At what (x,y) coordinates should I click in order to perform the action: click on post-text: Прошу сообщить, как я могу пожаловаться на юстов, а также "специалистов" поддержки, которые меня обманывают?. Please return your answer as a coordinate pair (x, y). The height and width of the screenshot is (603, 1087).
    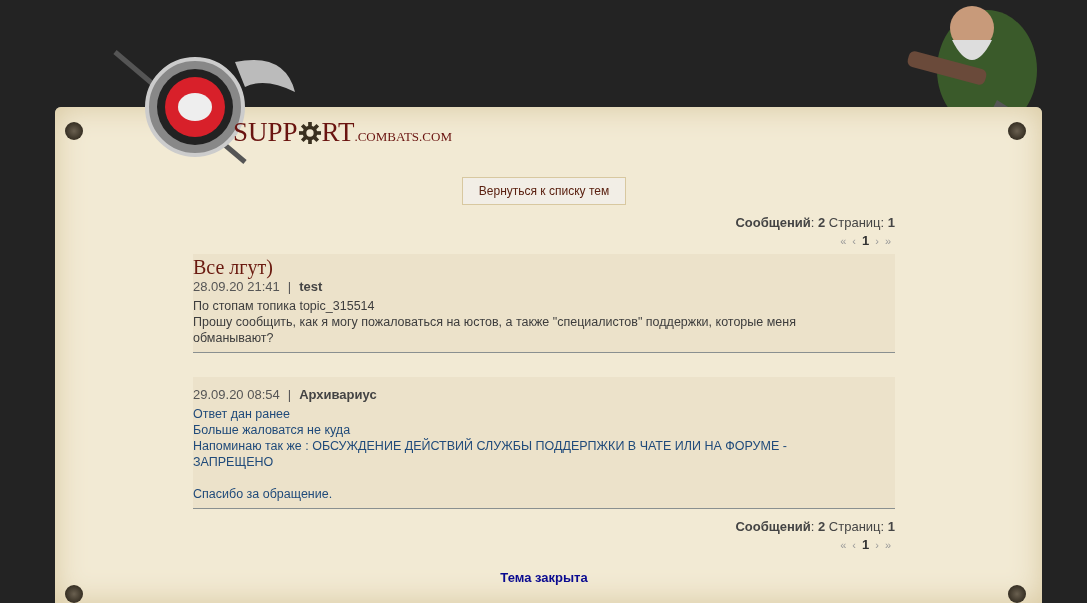
    Looking at the image, I should click on (495, 330).